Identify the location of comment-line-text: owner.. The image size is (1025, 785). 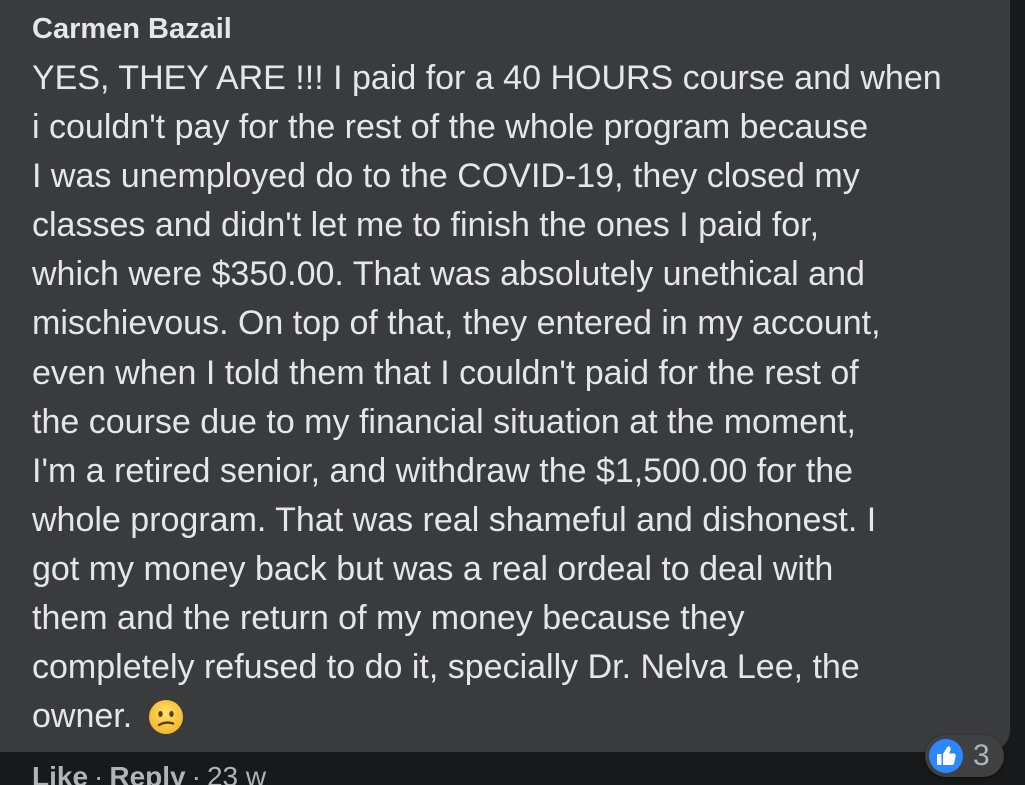
(82, 716).